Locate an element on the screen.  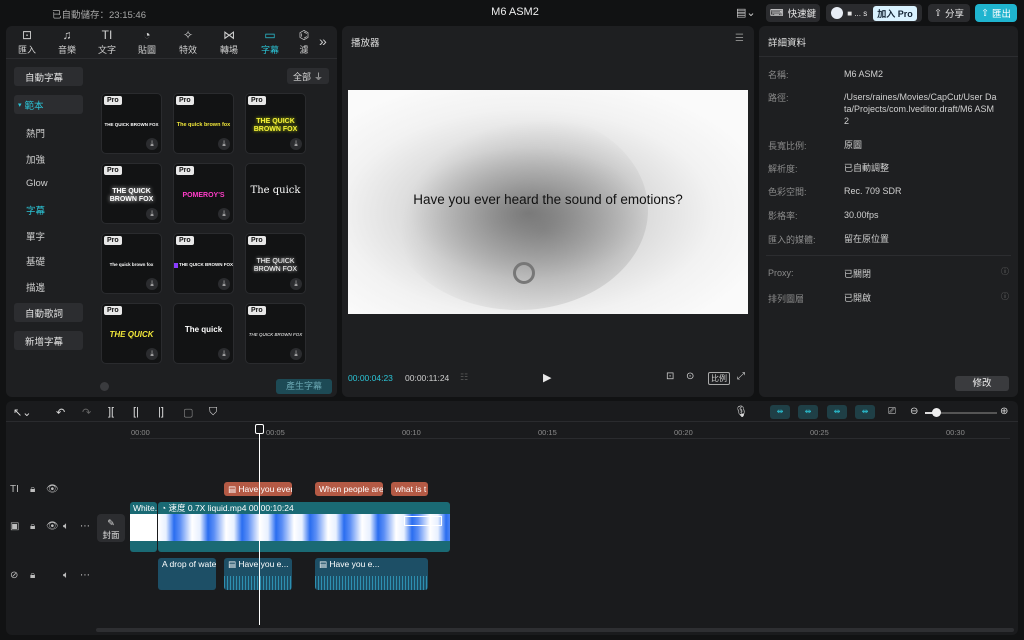
more-tools-icon: » is located at coordinates (323, 41).